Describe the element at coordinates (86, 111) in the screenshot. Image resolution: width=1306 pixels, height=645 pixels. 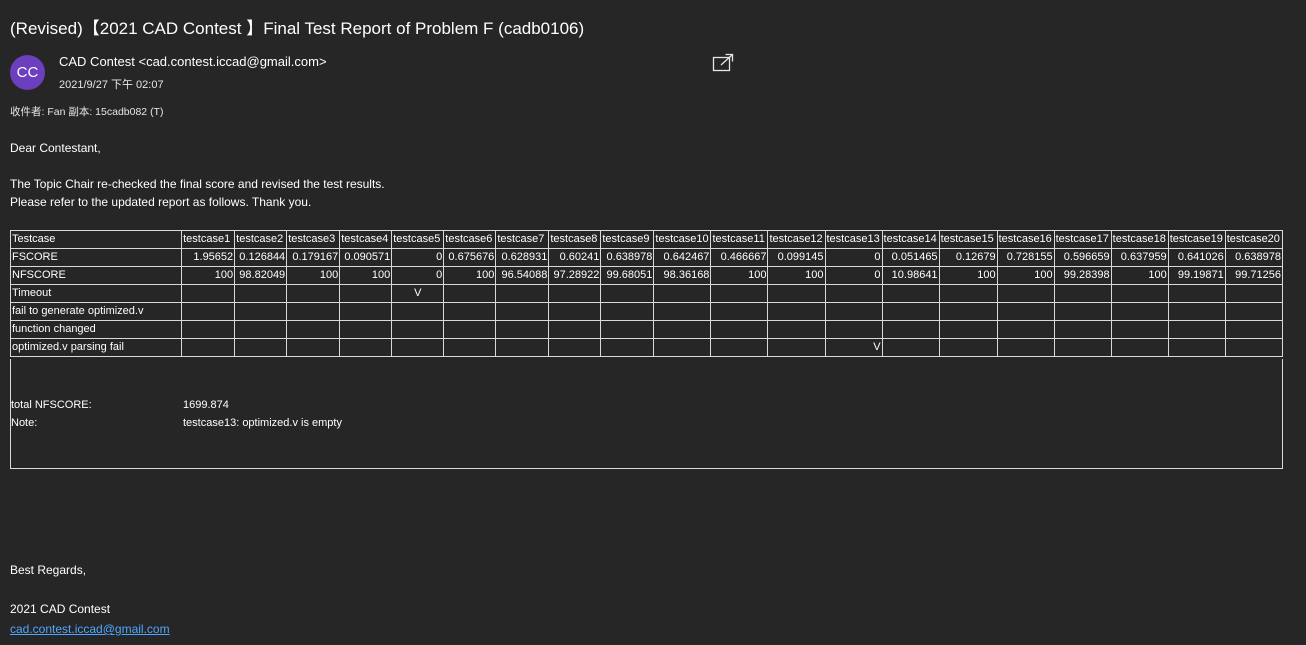
I see `recipients-line: 收件者: Fan 副本: 15cadb082 (T)` at that location.